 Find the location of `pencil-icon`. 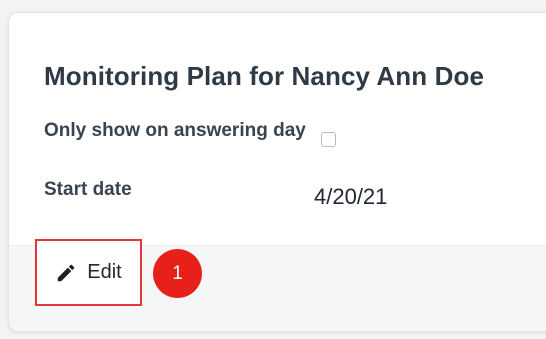

pencil-icon is located at coordinates (66, 273).